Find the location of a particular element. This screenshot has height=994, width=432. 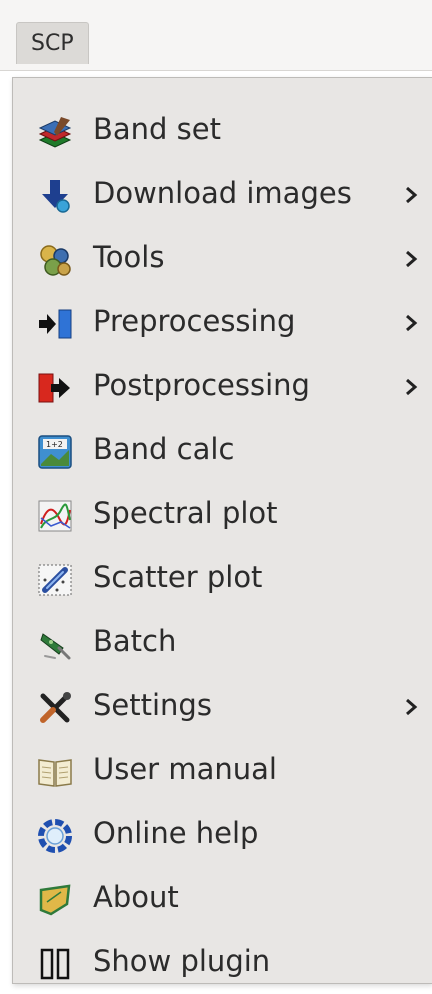

menu-item-online-help: Online help is located at coordinates (222, 834).